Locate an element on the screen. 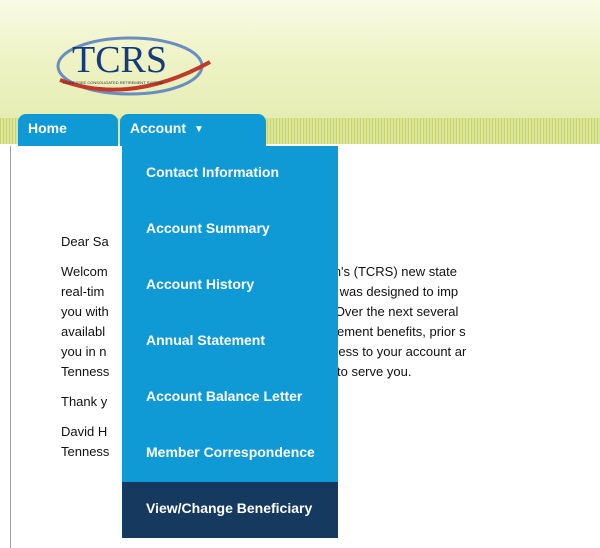  svg-text:TENNESSEE CONSOLIDATED RETIREM: TENNESSEE CONSOLIDATED RETIREMENT SYSTEM is located at coordinates (112, 82).